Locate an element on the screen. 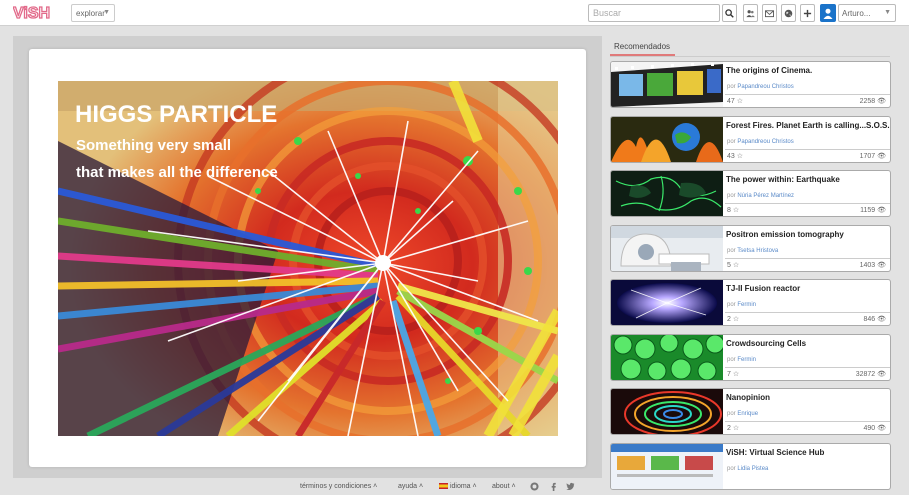  star-count: 8 ☆ is located at coordinates (733, 210).